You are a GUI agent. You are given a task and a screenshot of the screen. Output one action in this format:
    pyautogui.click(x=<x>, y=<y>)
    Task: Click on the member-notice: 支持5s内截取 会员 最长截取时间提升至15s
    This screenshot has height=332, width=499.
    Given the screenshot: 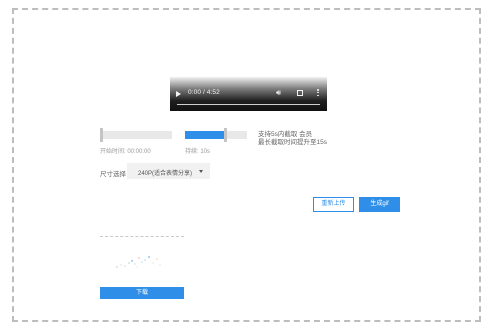 What is the action you would take?
    pyautogui.click(x=292, y=139)
    